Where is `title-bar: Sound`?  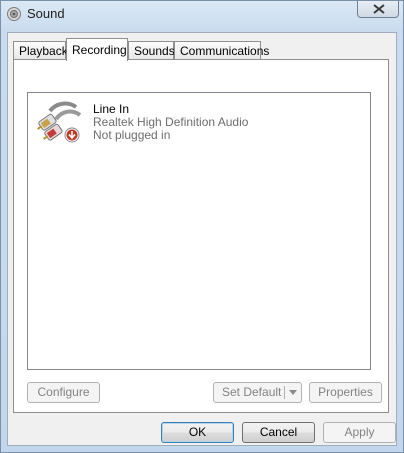 title-bar: Sound is located at coordinates (202, 15).